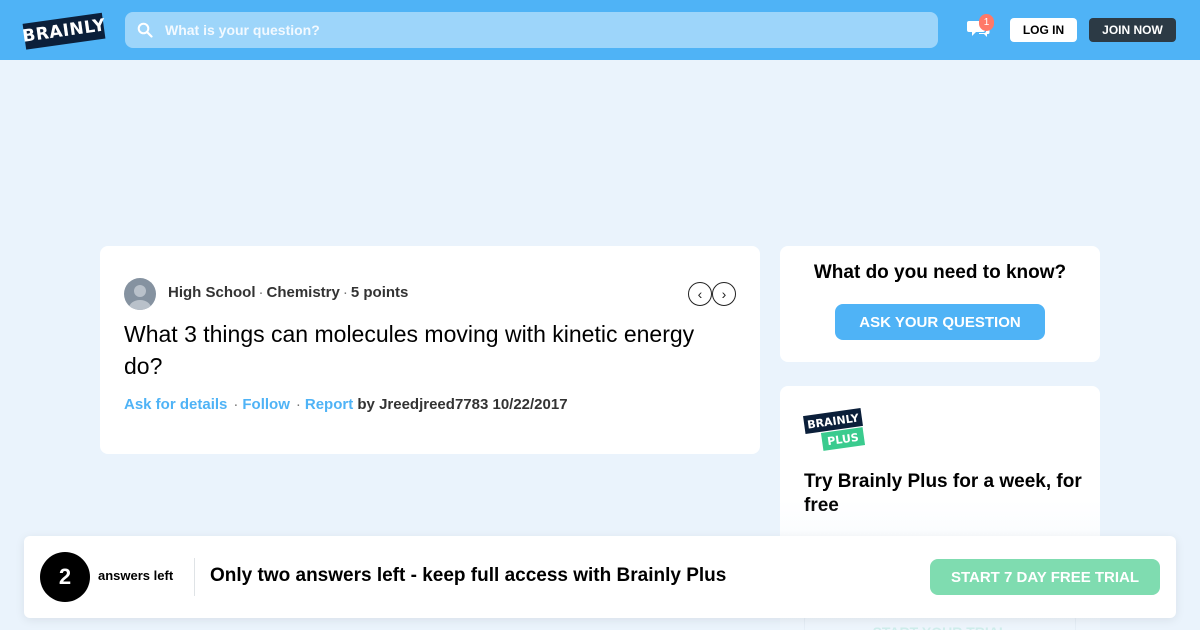  Describe the element at coordinates (940, 322) in the screenshot. I see `ask-your-question-button: ASK YOUR QUESTION` at that location.